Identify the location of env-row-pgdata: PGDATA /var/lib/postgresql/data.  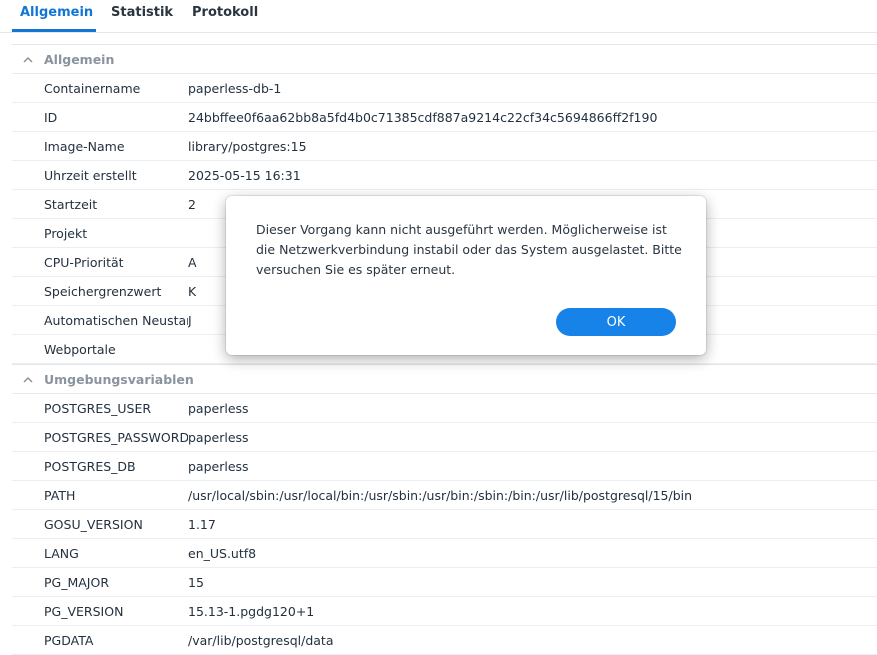
(444, 640).